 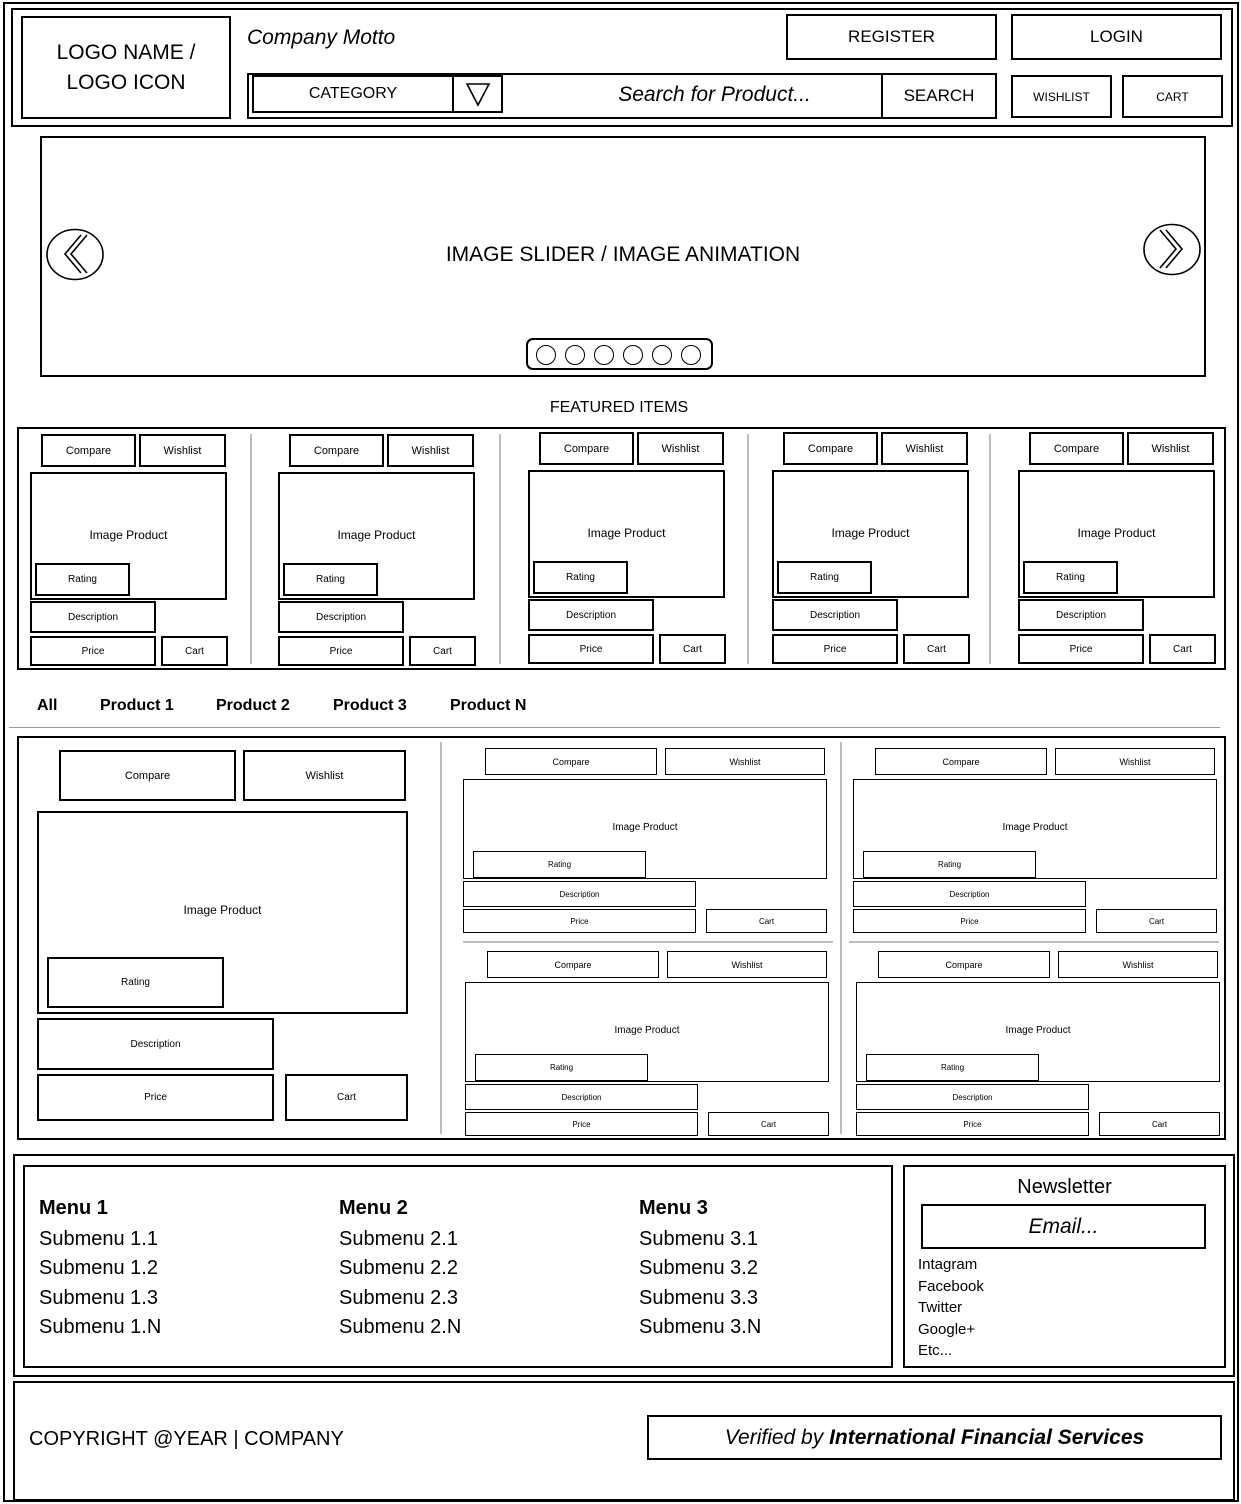 I want to click on filter-tab: Product 2, so click(x=253, y=706).